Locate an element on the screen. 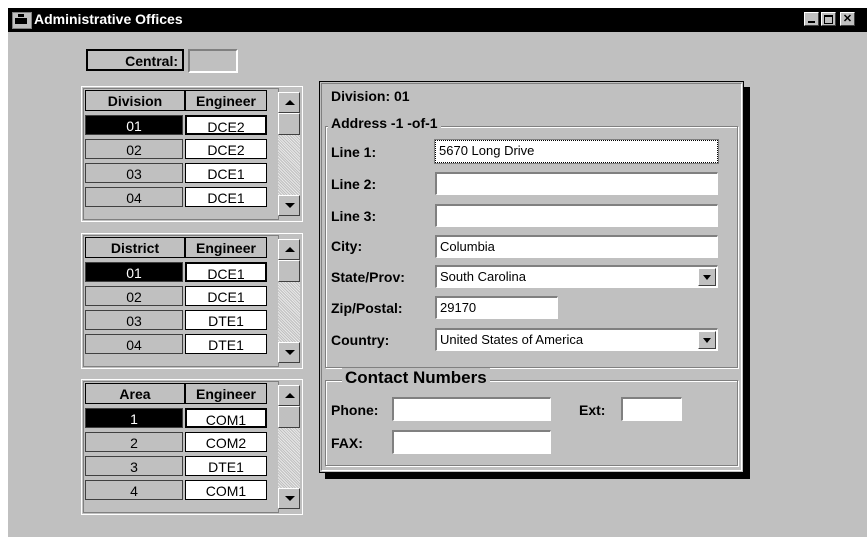 The height and width of the screenshot is (537, 867). line2-label: Line 2: is located at coordinates (354, 184).